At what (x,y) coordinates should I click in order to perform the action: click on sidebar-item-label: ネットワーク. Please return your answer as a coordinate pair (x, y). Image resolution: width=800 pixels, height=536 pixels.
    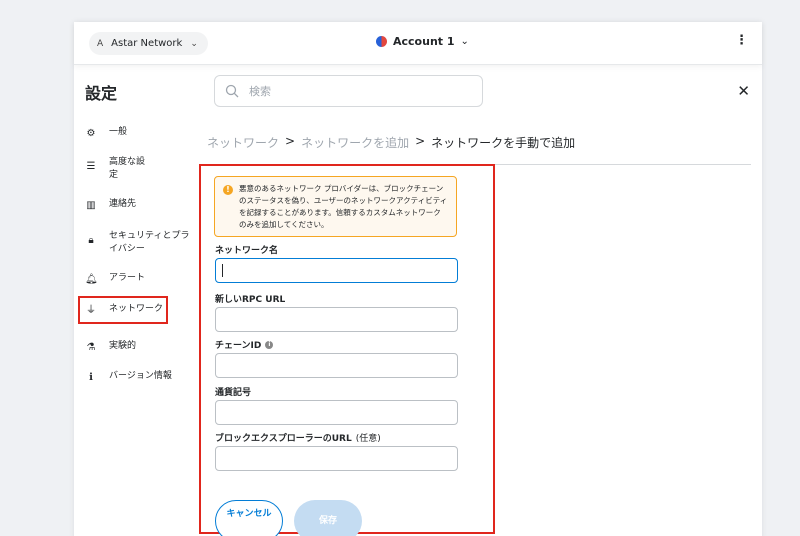
    Looking at the image, I should click on (136, 309).